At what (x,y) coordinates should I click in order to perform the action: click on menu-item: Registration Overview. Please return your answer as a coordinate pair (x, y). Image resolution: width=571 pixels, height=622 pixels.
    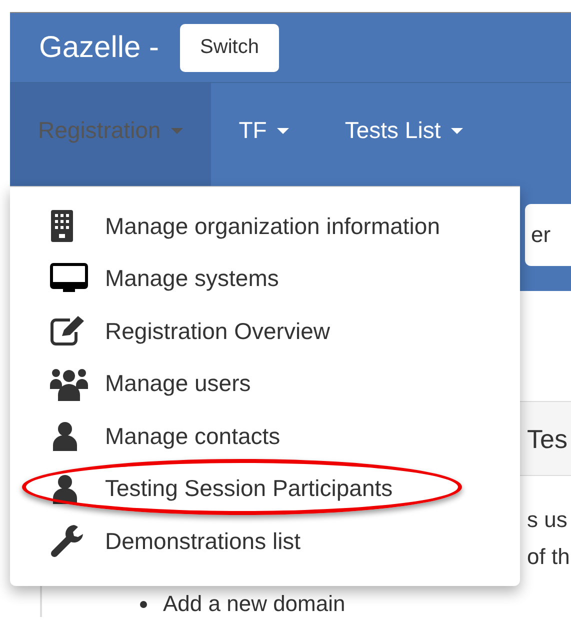
    Looking at the image, I should click on (190, 331).